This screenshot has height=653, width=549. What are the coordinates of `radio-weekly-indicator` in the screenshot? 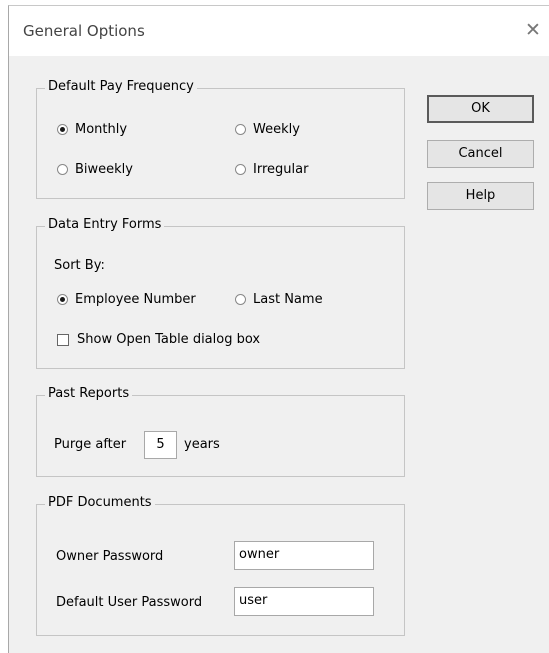 It's located at (240, 129).